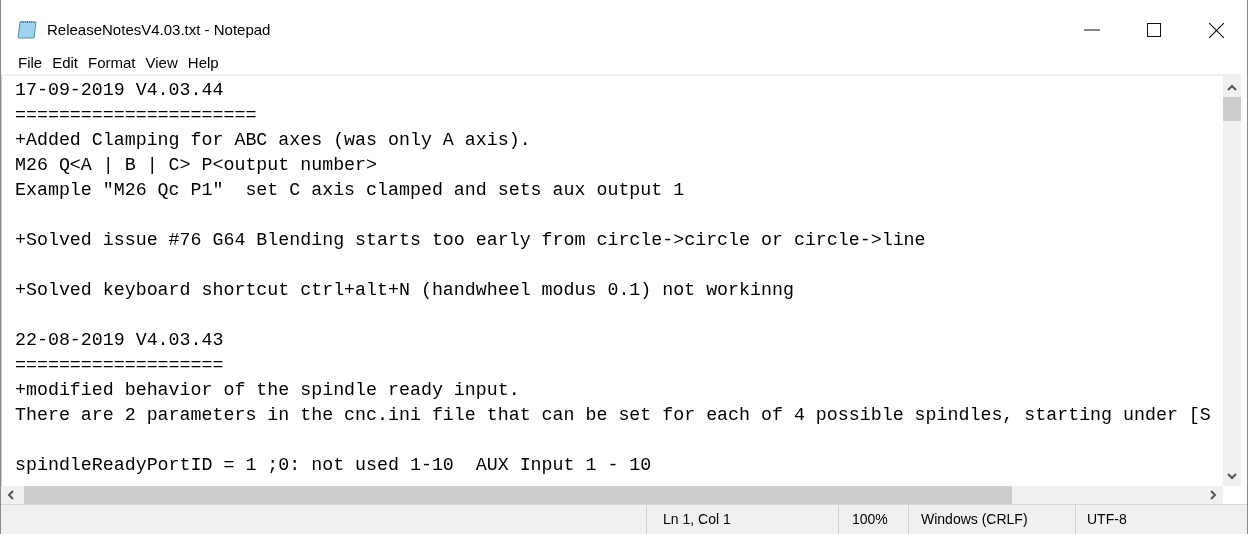 This screenshot has height=534, width=1248. I want to click on menu-item: Help, so click(203, 63).